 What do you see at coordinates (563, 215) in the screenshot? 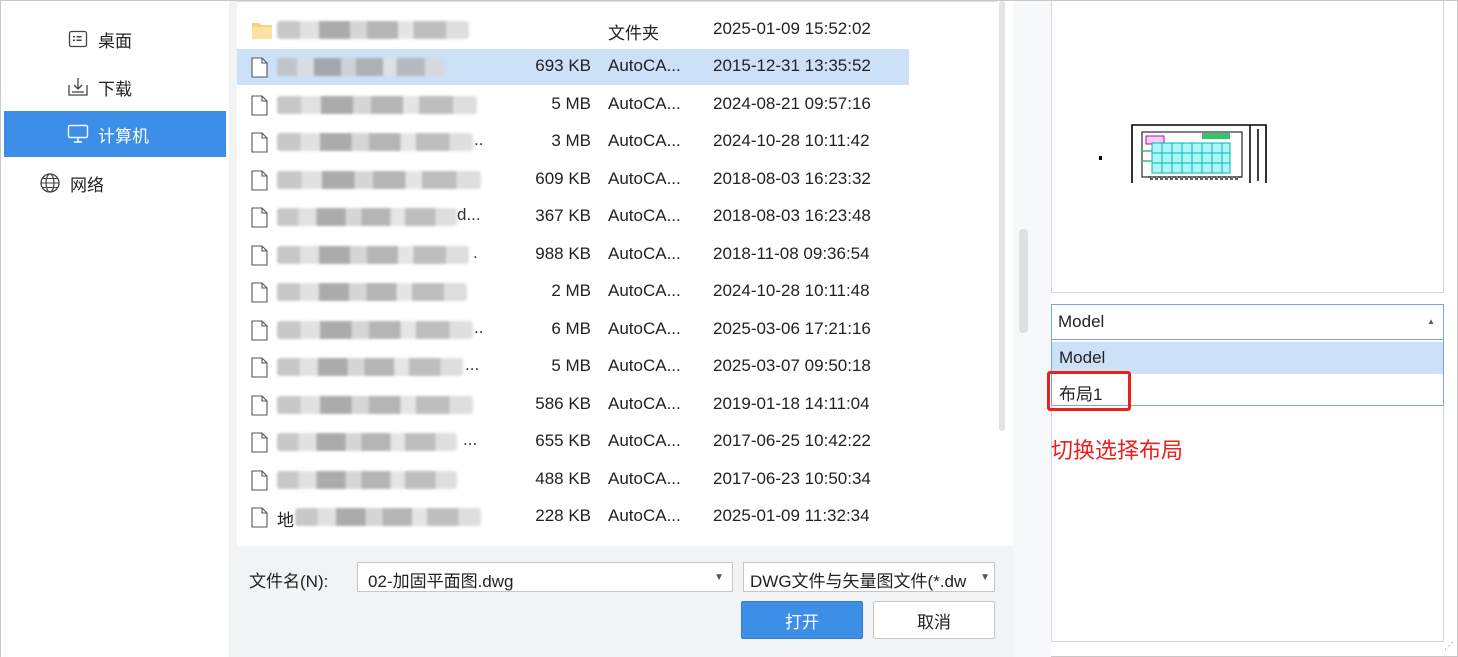
I see `file-size: 367 KB` at bounding box center [563, 215].